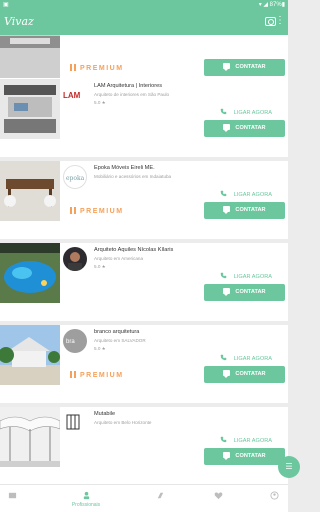  Describe the element at coordinates (86, 495) in the screenshot. I see `person-icon` at that location.